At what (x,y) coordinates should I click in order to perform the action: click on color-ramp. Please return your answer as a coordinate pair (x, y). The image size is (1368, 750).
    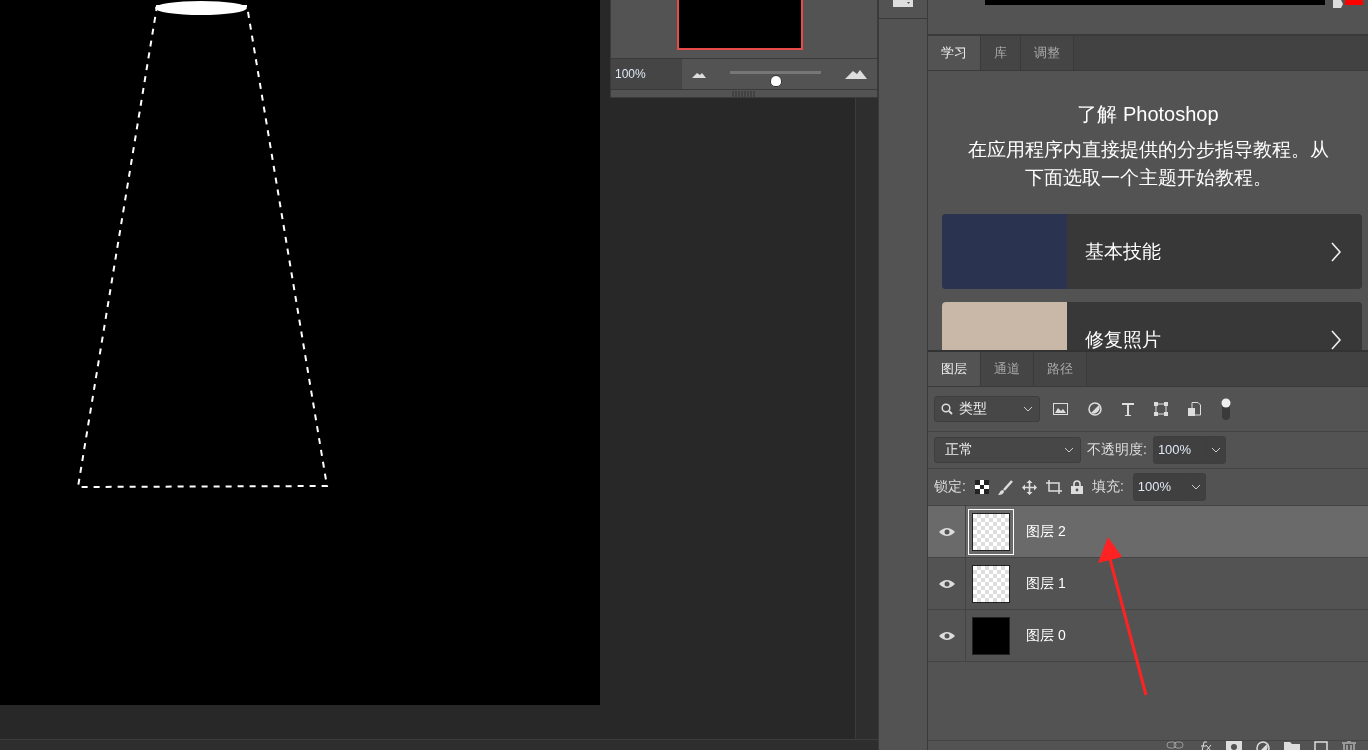
    Looking at the image, I should click on (1155, 2).